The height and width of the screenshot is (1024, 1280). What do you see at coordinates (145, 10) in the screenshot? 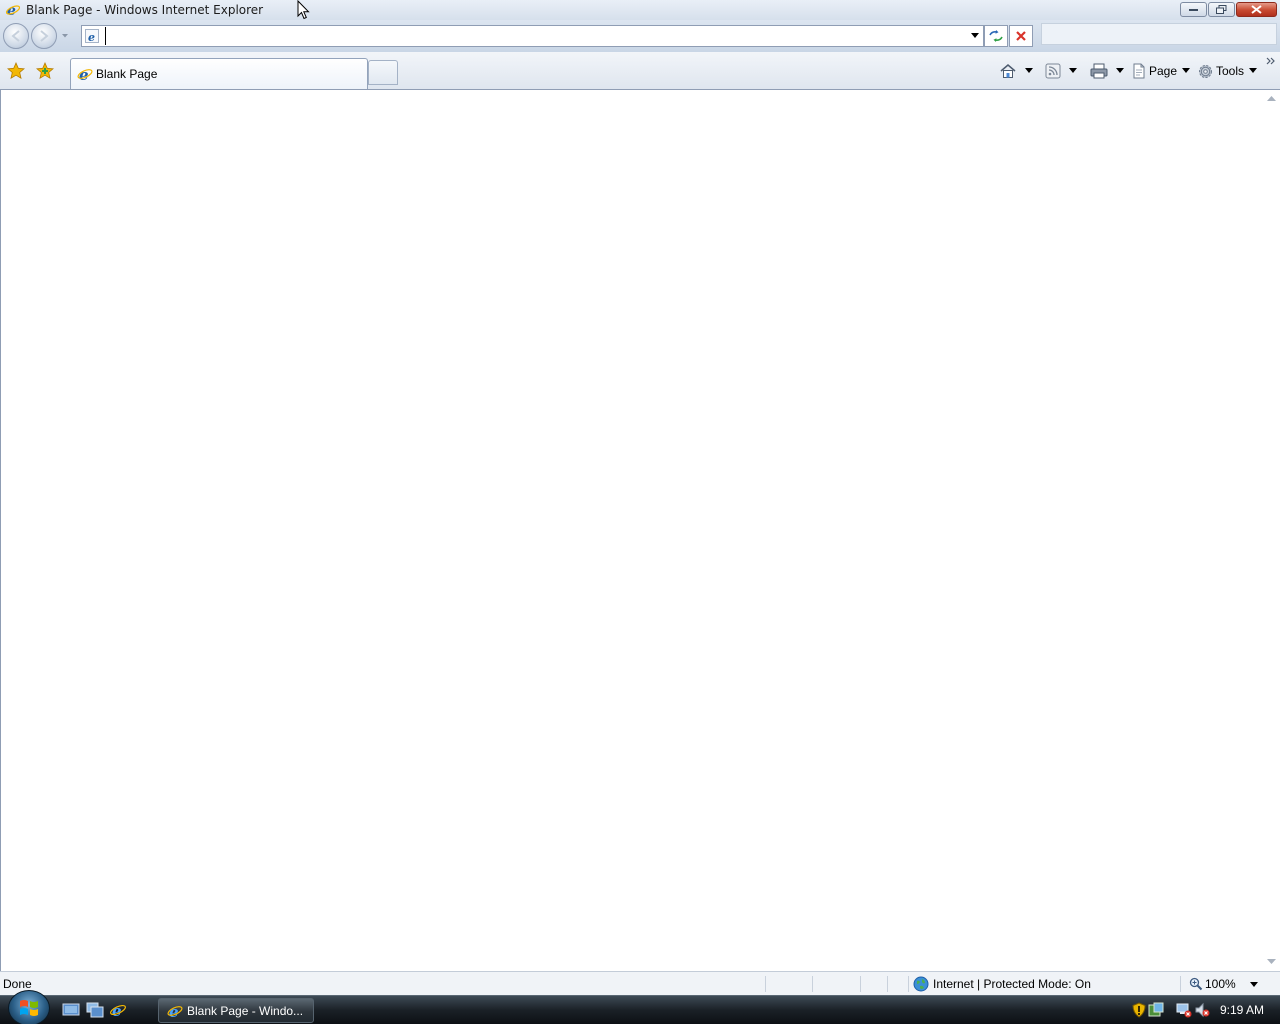
I see `window-title: Blank Page - Windows Internet Explorer` at bounding box center [145, 10].